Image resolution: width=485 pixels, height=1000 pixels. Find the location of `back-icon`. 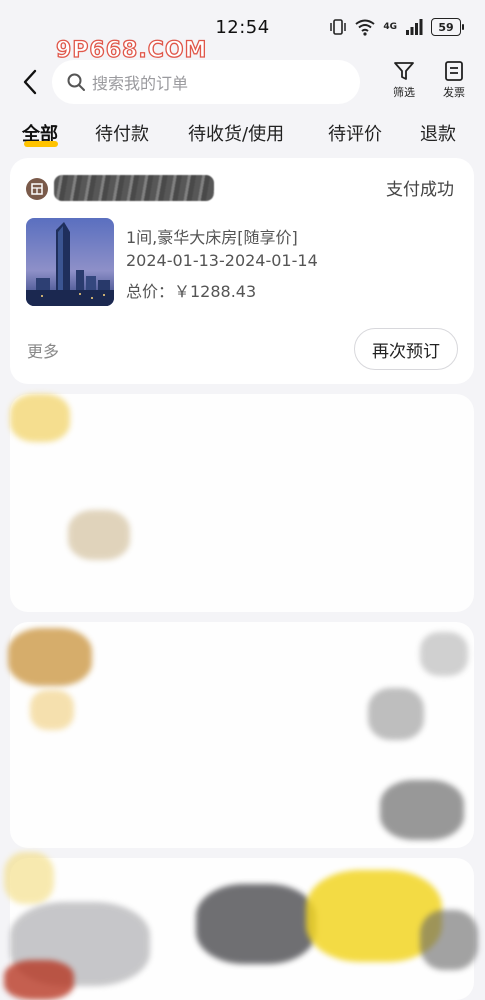

back-icon is located at coordinates (31, 82).